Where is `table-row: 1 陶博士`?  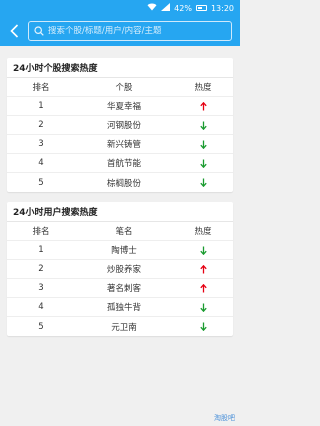 table-row: 1 陶博士 is located at coordinates (120, 250).